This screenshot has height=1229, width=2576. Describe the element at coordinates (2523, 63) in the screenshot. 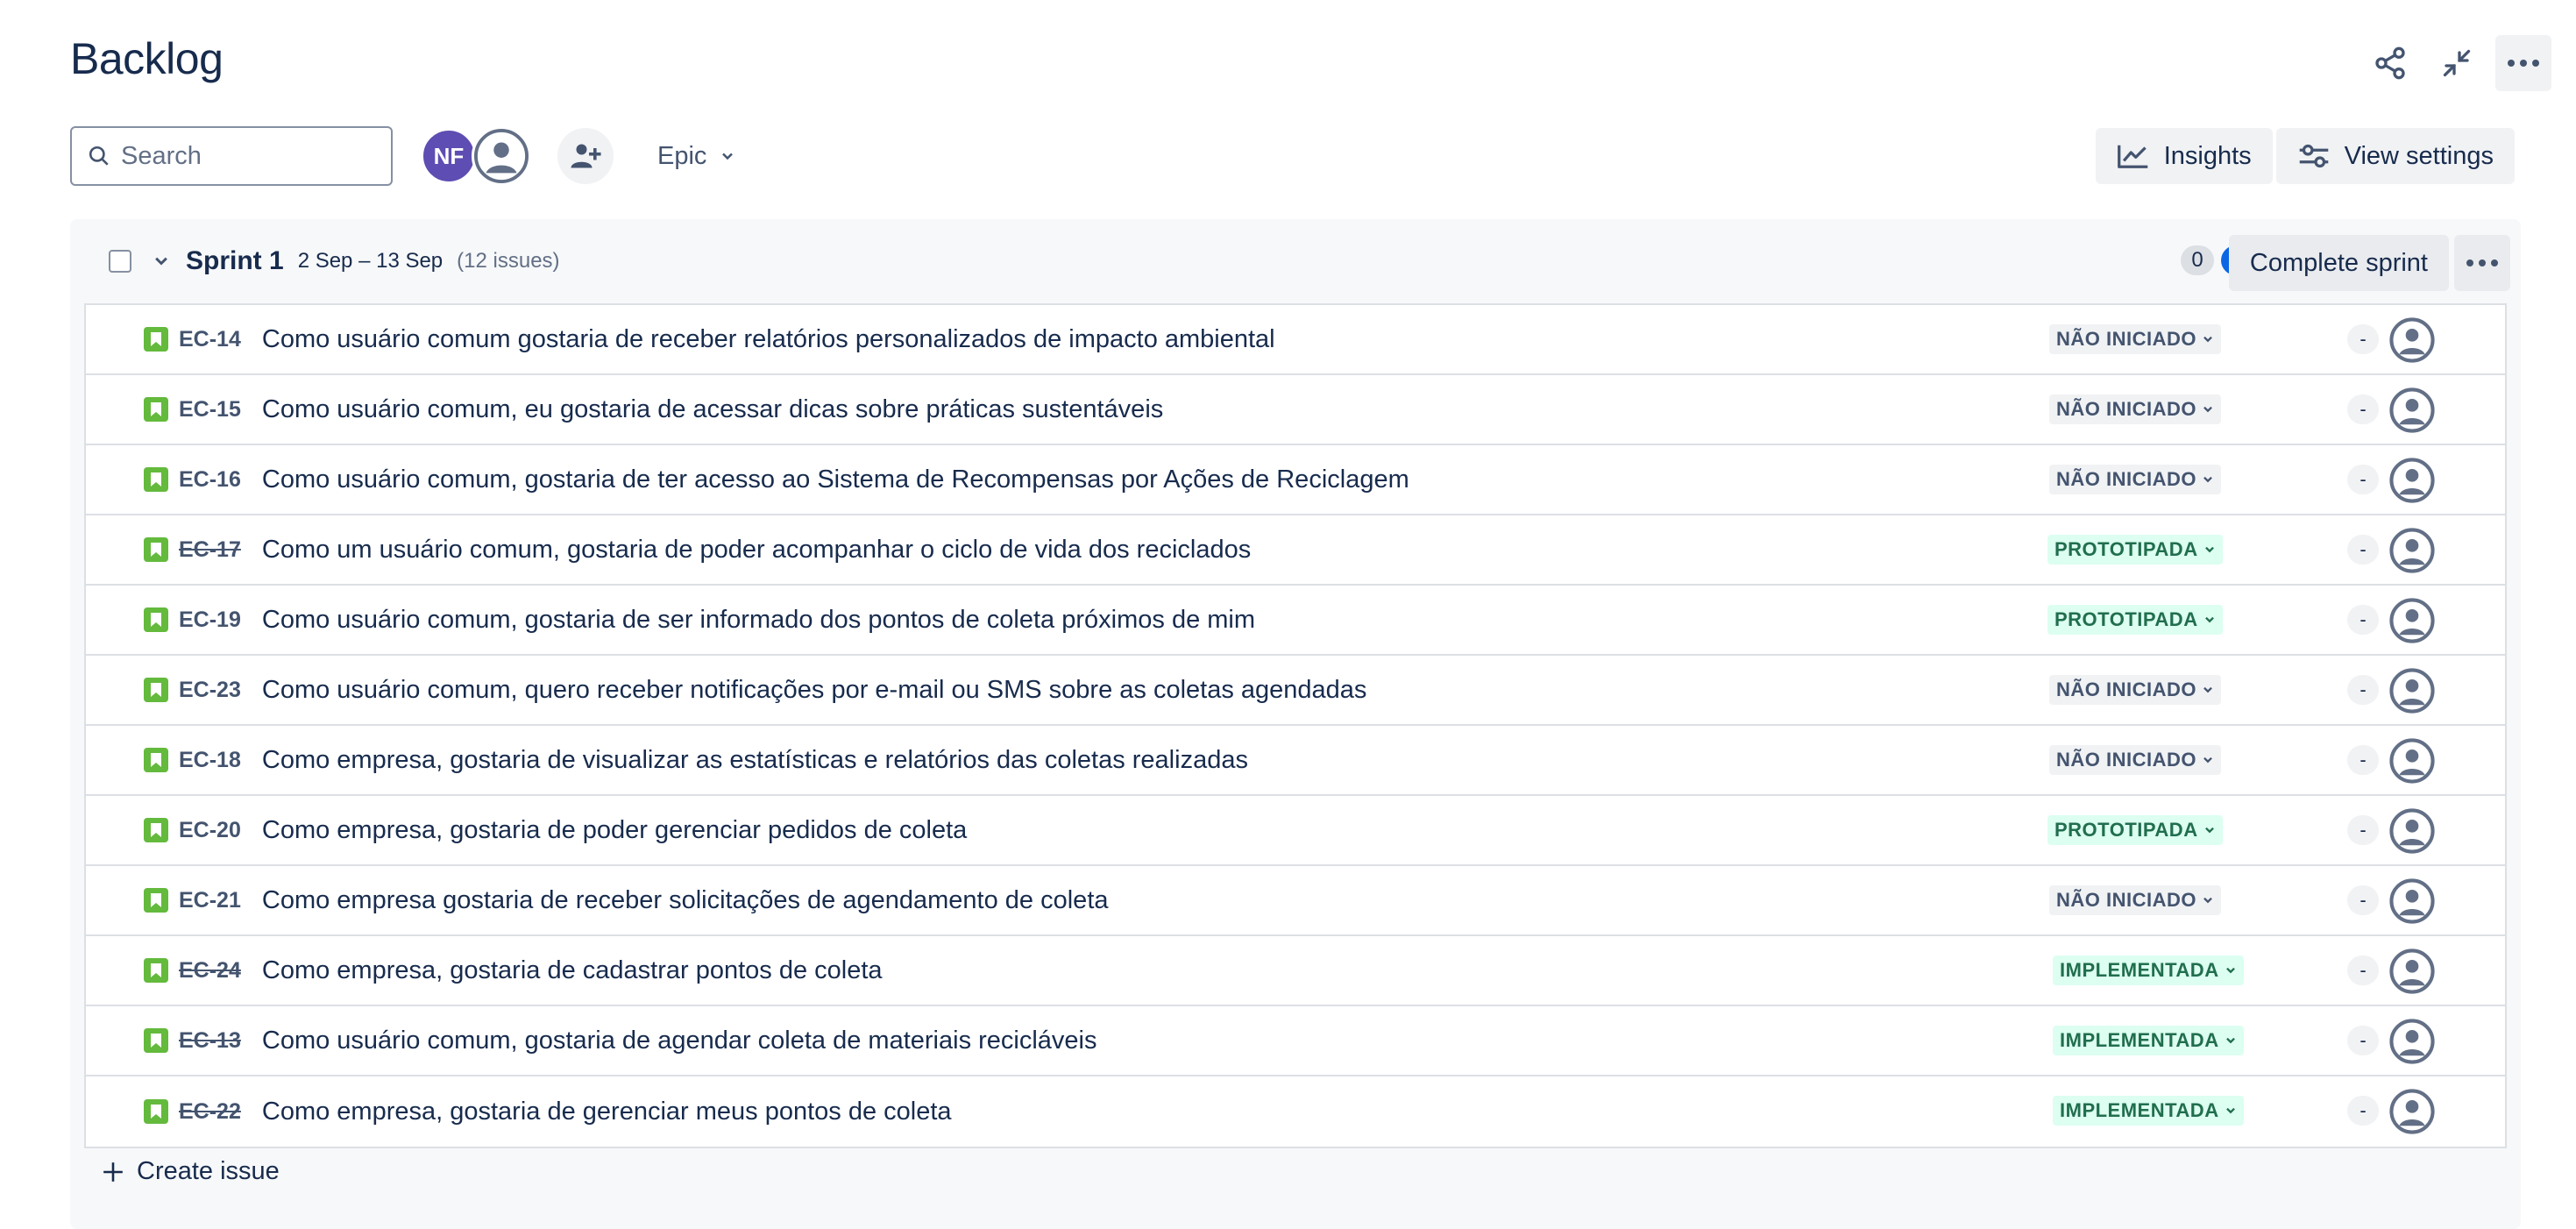

I see `more-actions-button` at that location.